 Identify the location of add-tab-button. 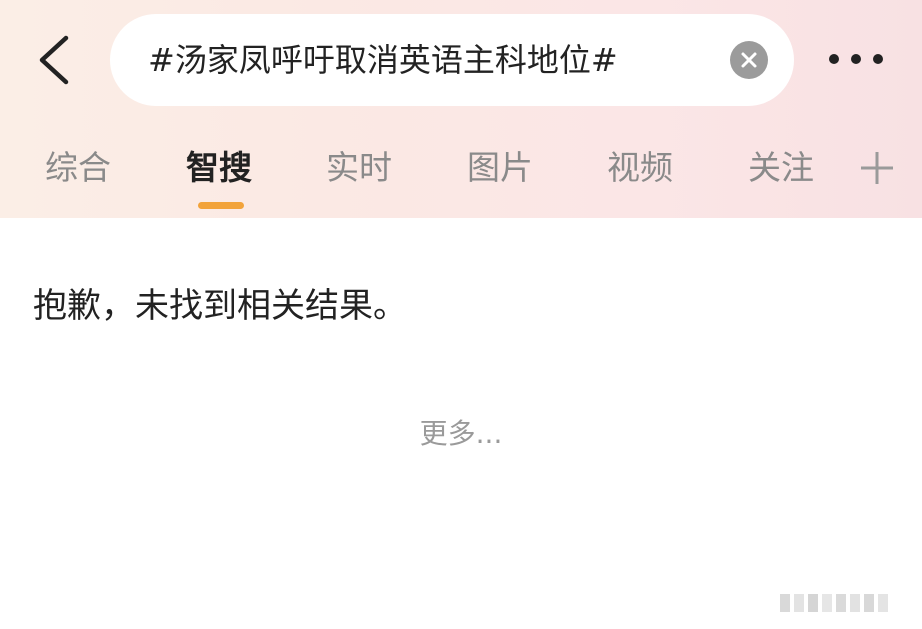
(877, 168).